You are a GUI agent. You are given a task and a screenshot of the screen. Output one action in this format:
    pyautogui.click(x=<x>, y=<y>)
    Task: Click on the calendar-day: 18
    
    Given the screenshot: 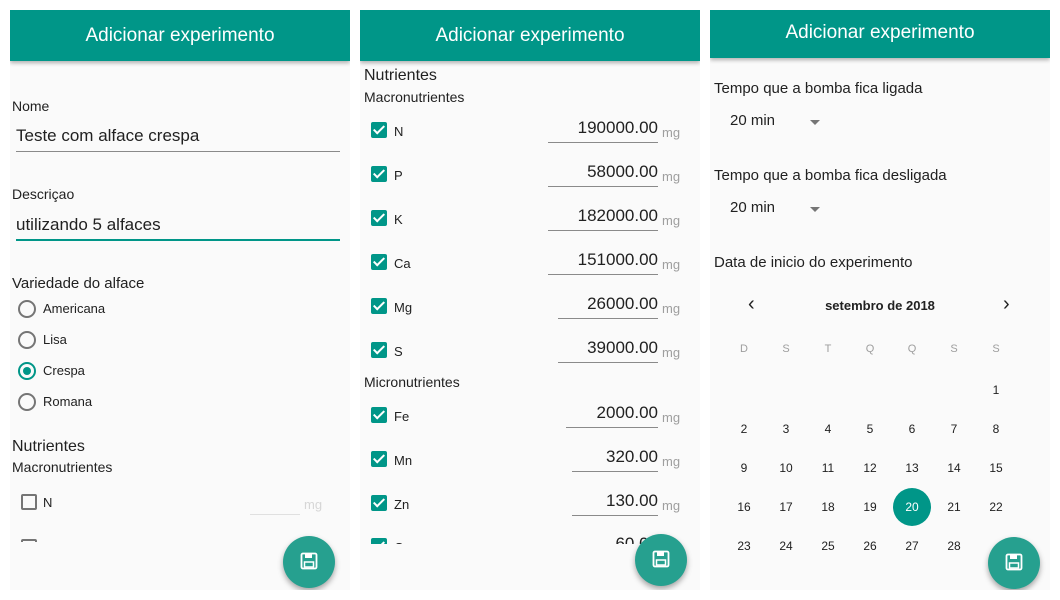 What is the action you would take?
    pyautogui.click(x=828, y=507)
    